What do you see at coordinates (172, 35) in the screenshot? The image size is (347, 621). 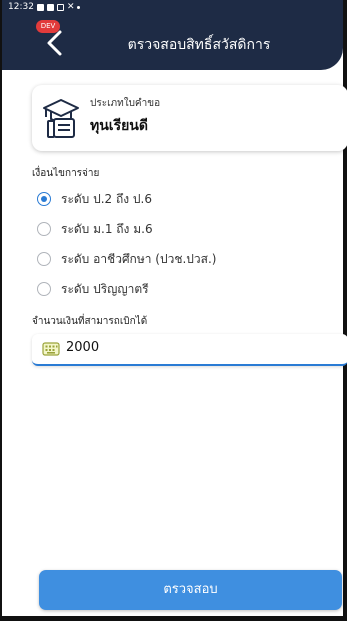 I see `app-header: 12:32 ✕ DEV ตรวจสอบสิทธิ์สวัสดิการ` at bounding box center [172, 35].